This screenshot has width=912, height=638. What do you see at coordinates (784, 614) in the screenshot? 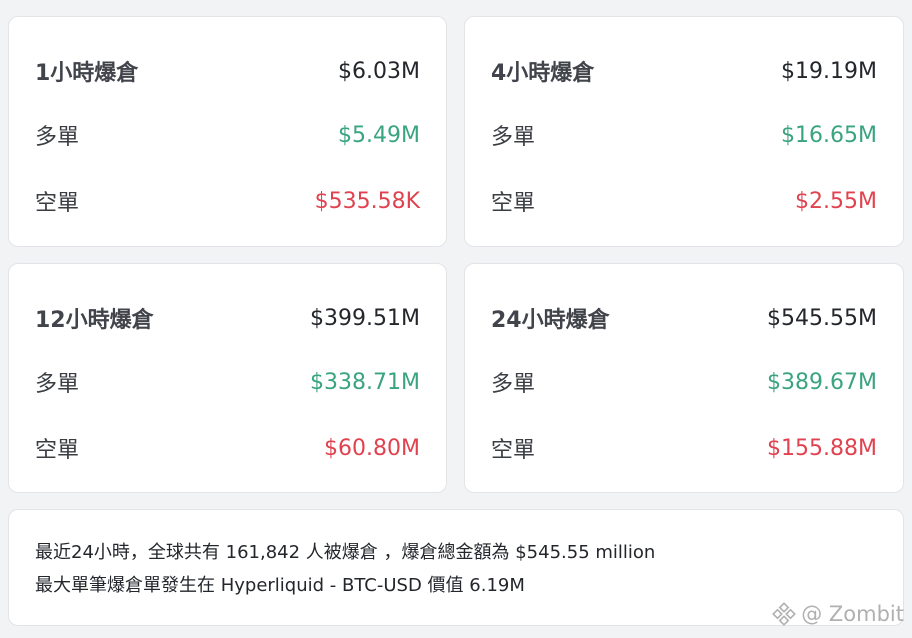
I see `binance-square-logo-icon` at bounding box center [784, 614].